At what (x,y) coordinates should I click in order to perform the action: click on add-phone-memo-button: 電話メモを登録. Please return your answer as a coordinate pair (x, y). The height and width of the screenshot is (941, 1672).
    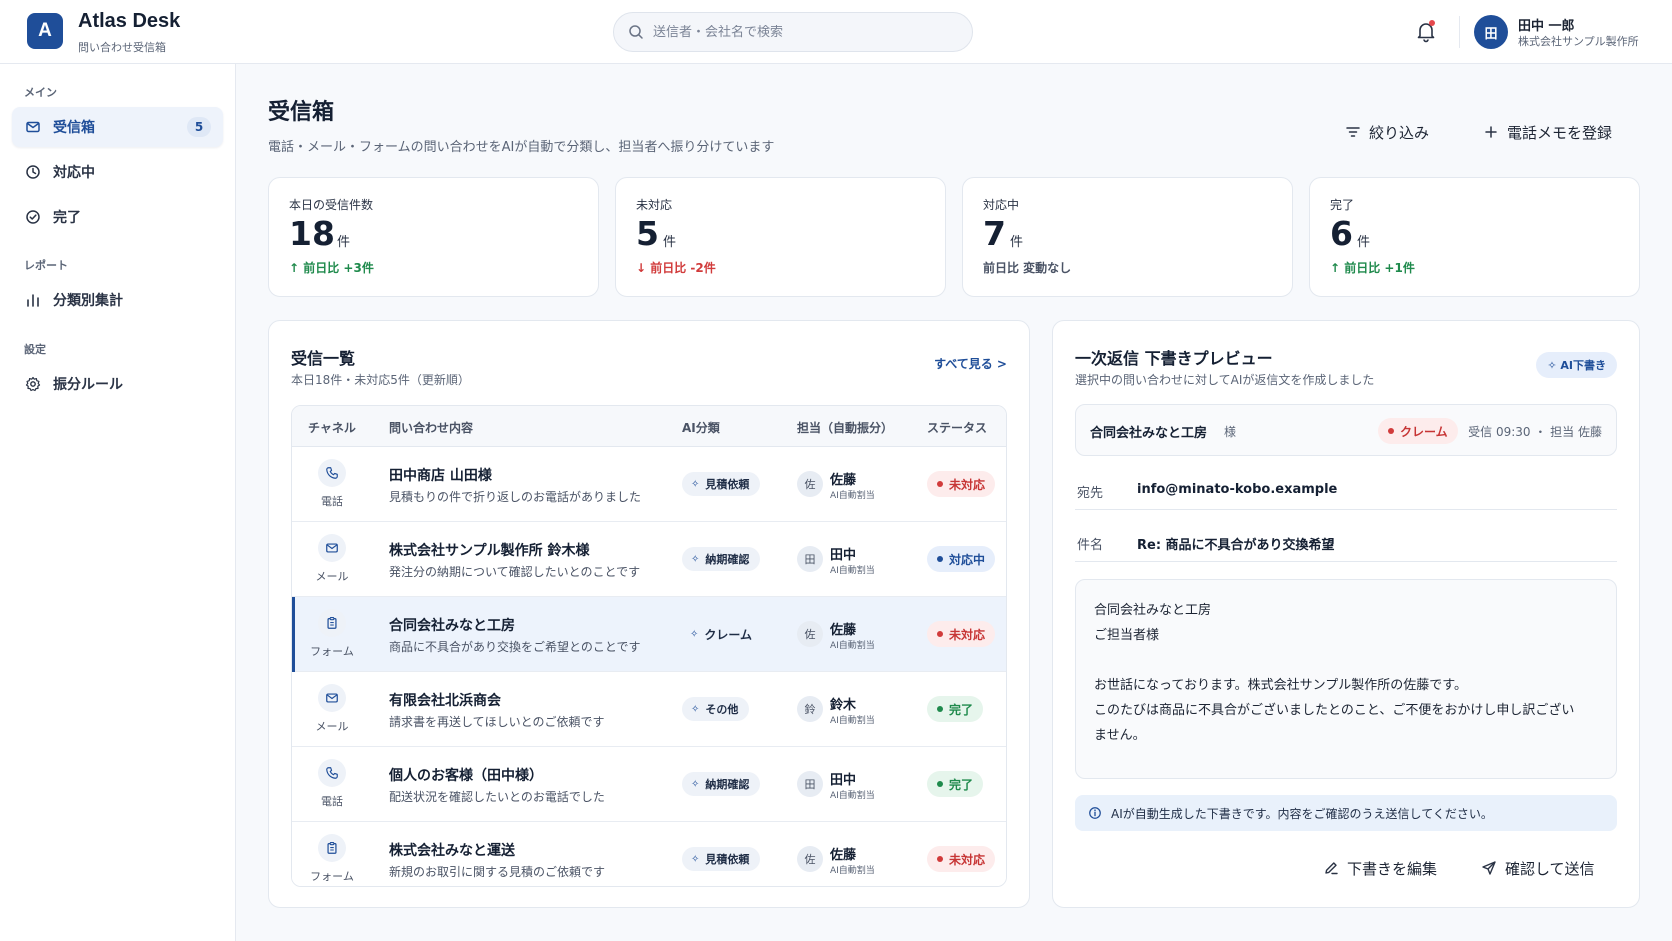
    Looking at the image, I should click on (1547, 132).